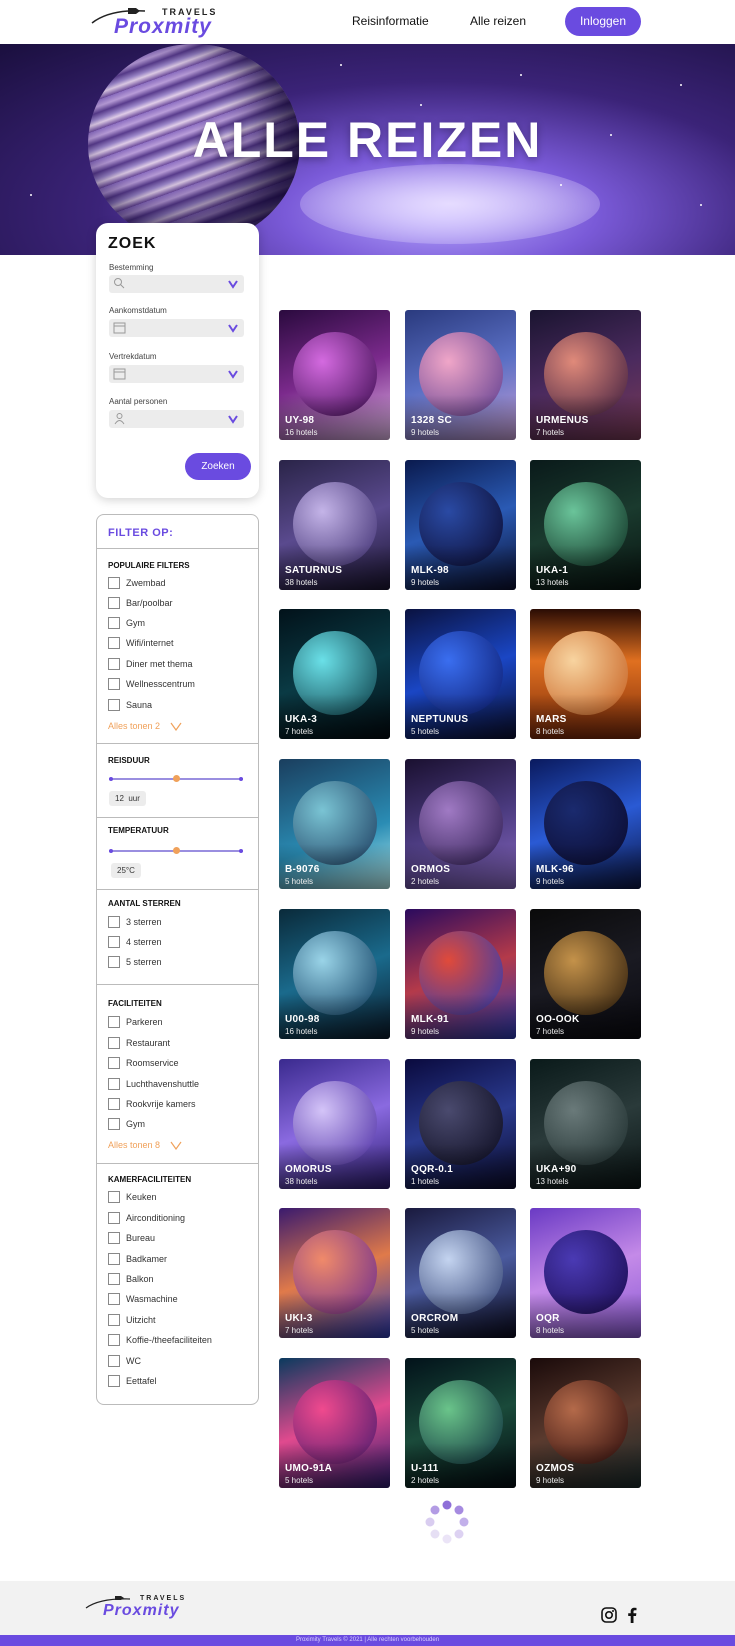 The image size is (735, 1646). I want to click on nav-alle-reizen: Alle reizen, so click(498, 21).